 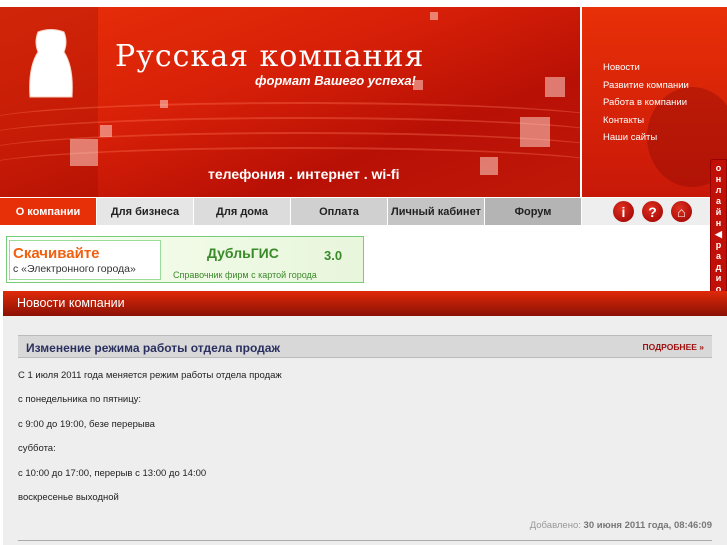 I want to click on news-title: Изменение режима работы отдела продаж, so click(x=153, y=348).